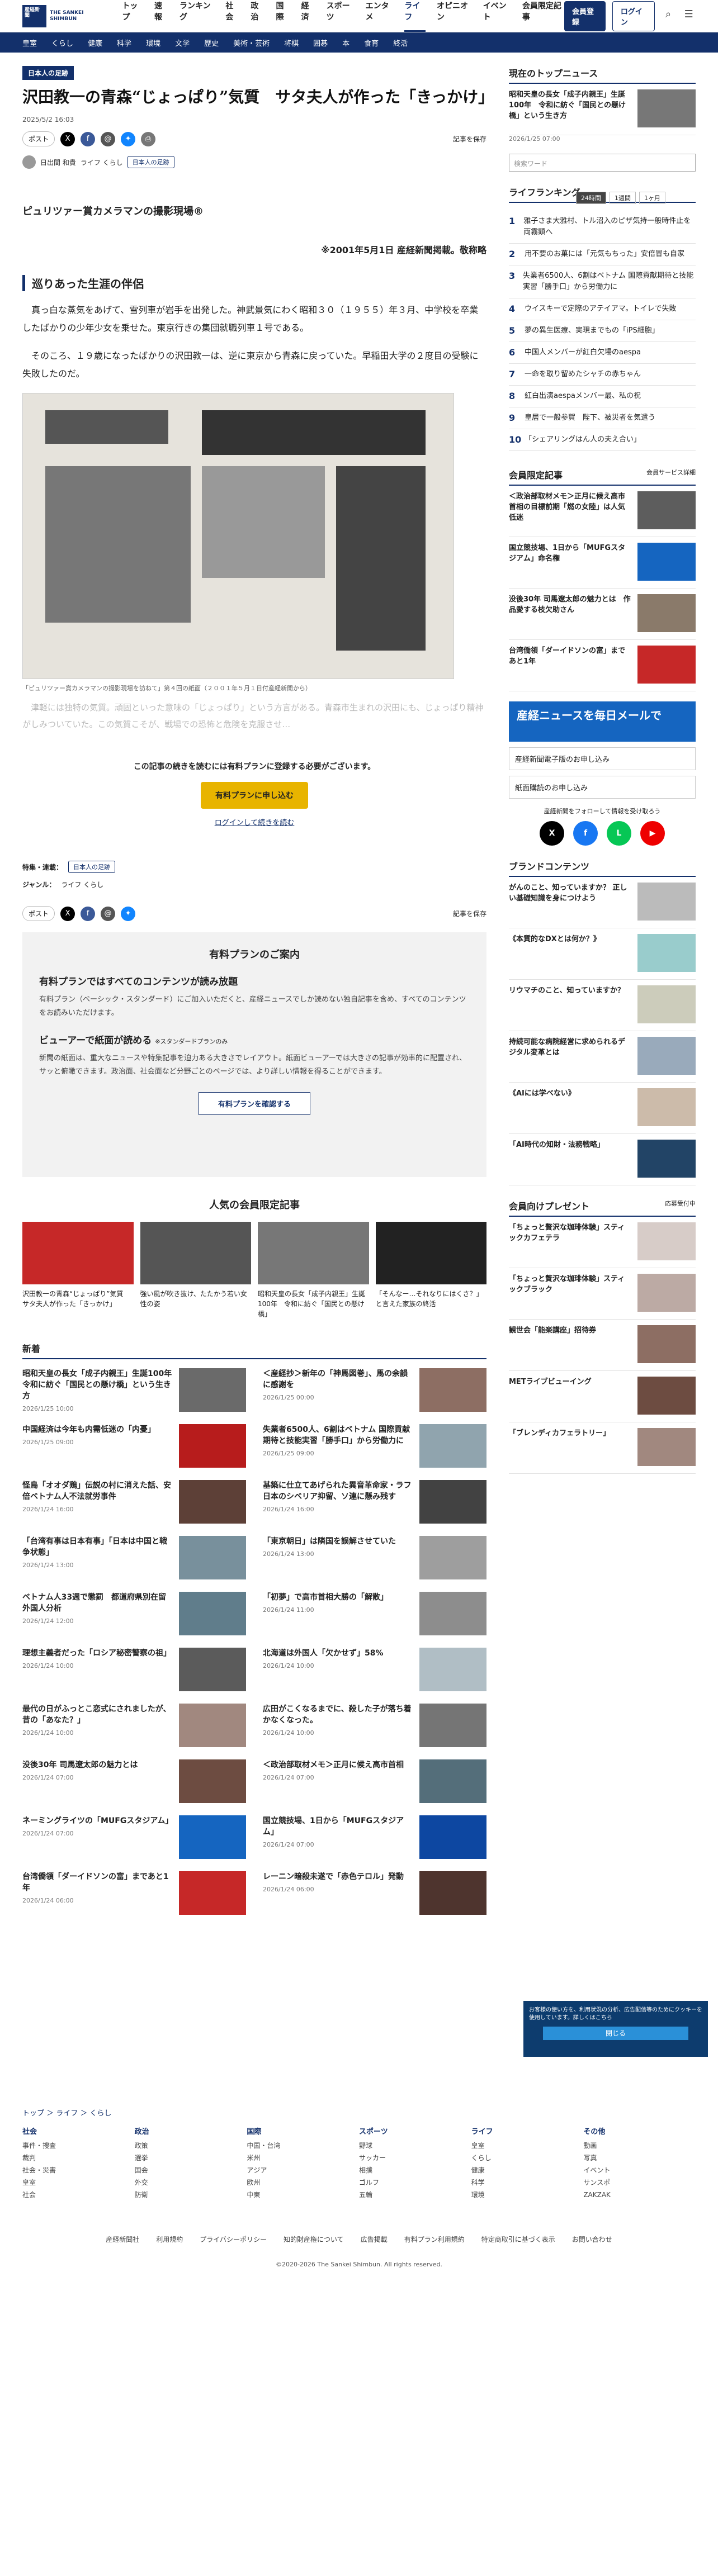  Describe the element at coordinates (374, 1837) in the screenshot. I see `news-item: 国立競技場、1日から「MUFGスタジアム」 2026/1/24 07:00` at that location.